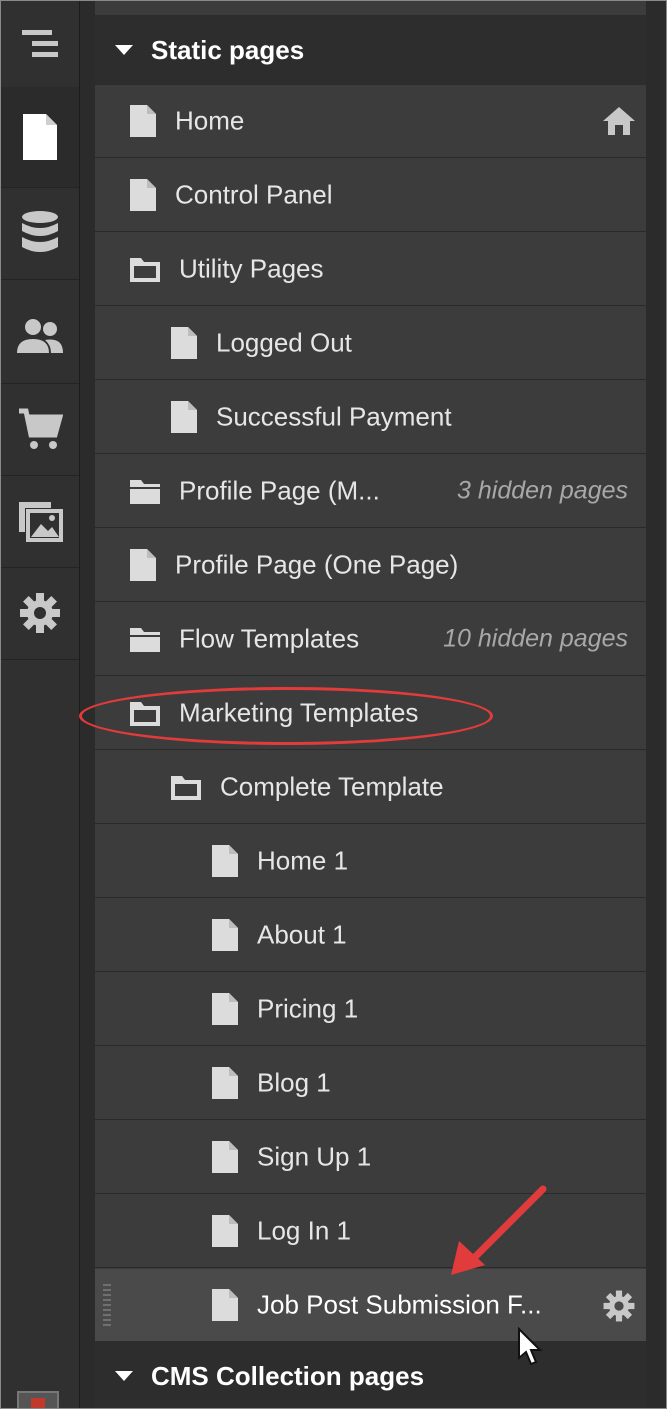 This screenshot has height=1409, width=667. Describe the element at coordinates (370, 1231) in the screenshot. I see `page-row-log-in-1: Log In 1` at that location.